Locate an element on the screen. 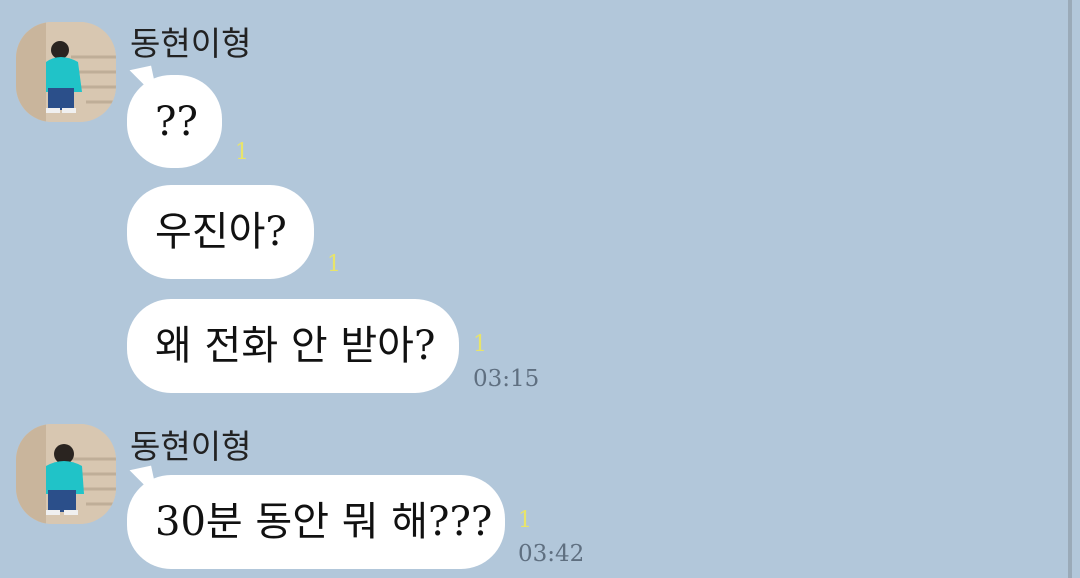 Image resolution: width=1080 pixels, height=578 pixels. message-timestamp: 03:15 is located at coordinates (506, 379).